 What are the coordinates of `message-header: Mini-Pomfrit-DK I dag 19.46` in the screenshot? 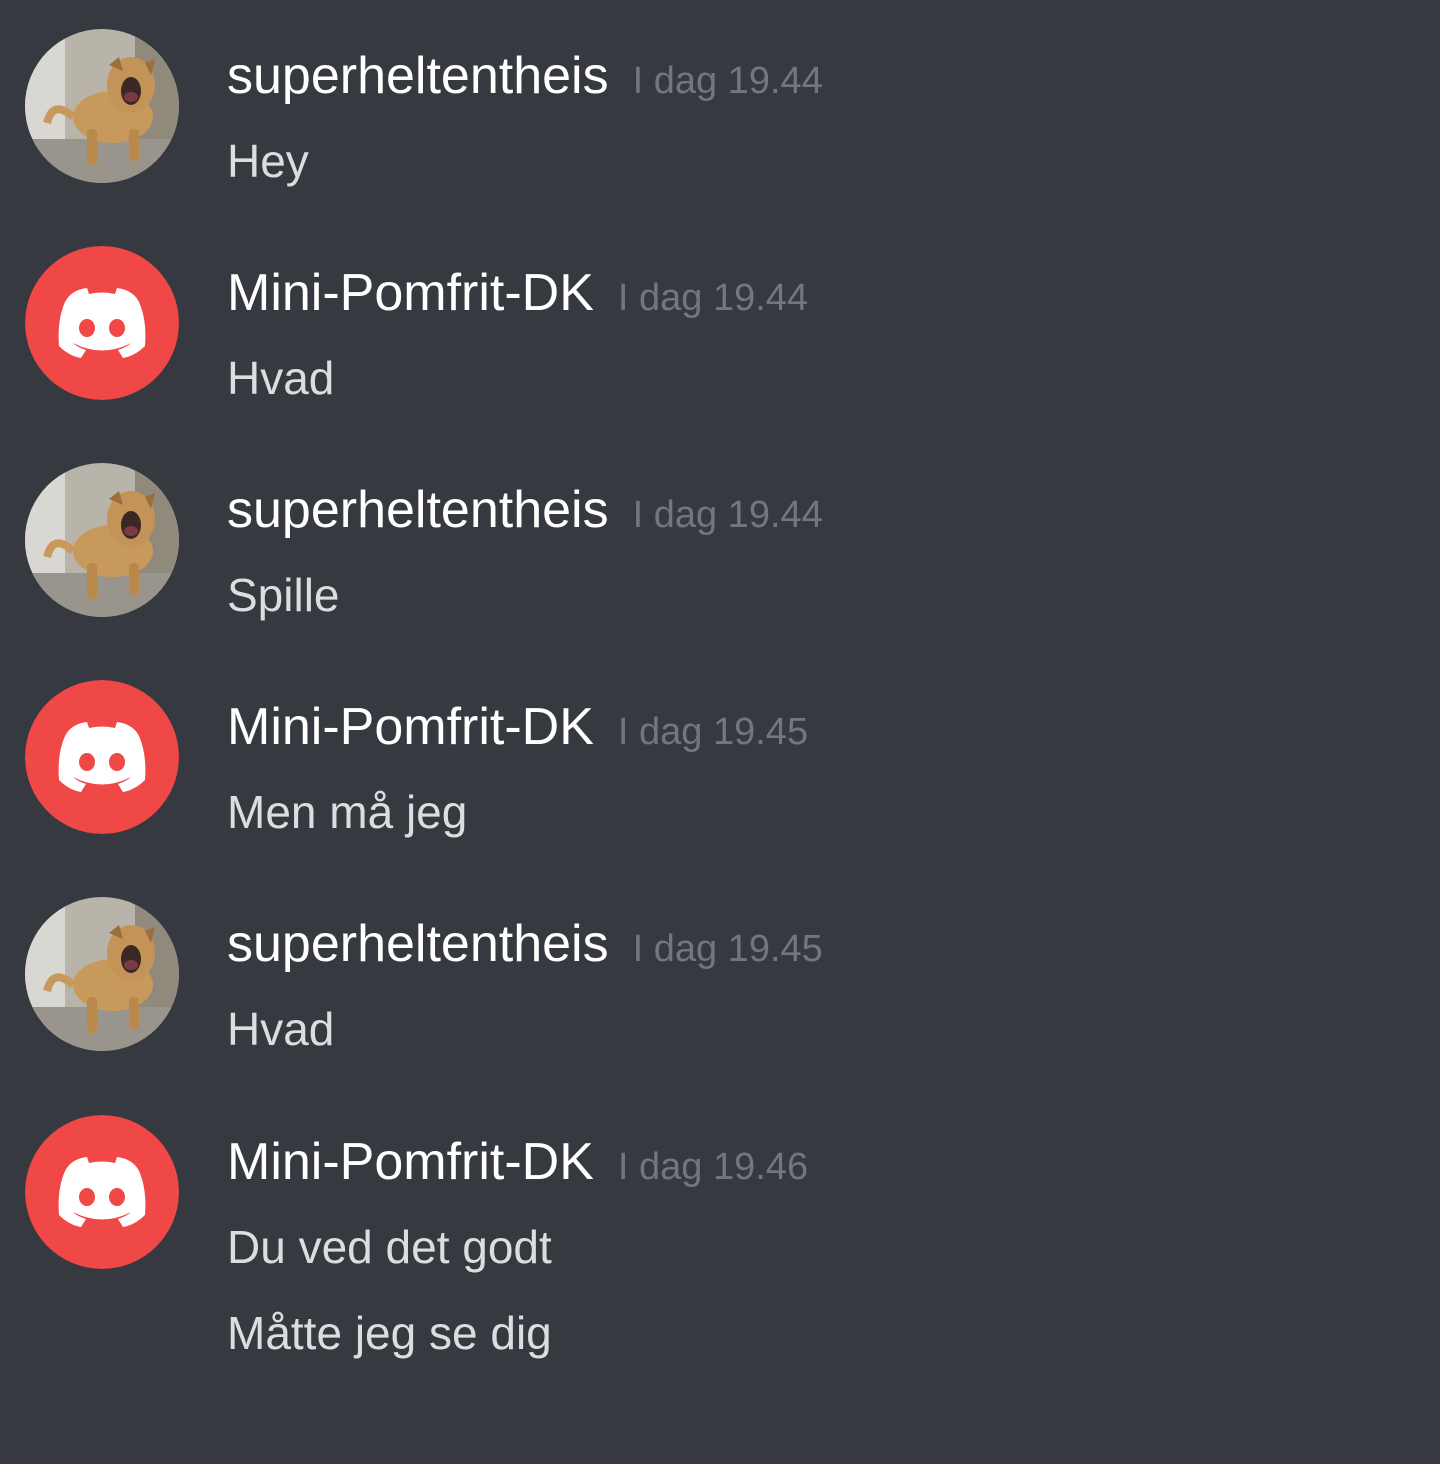 It's located at (517, 1162).